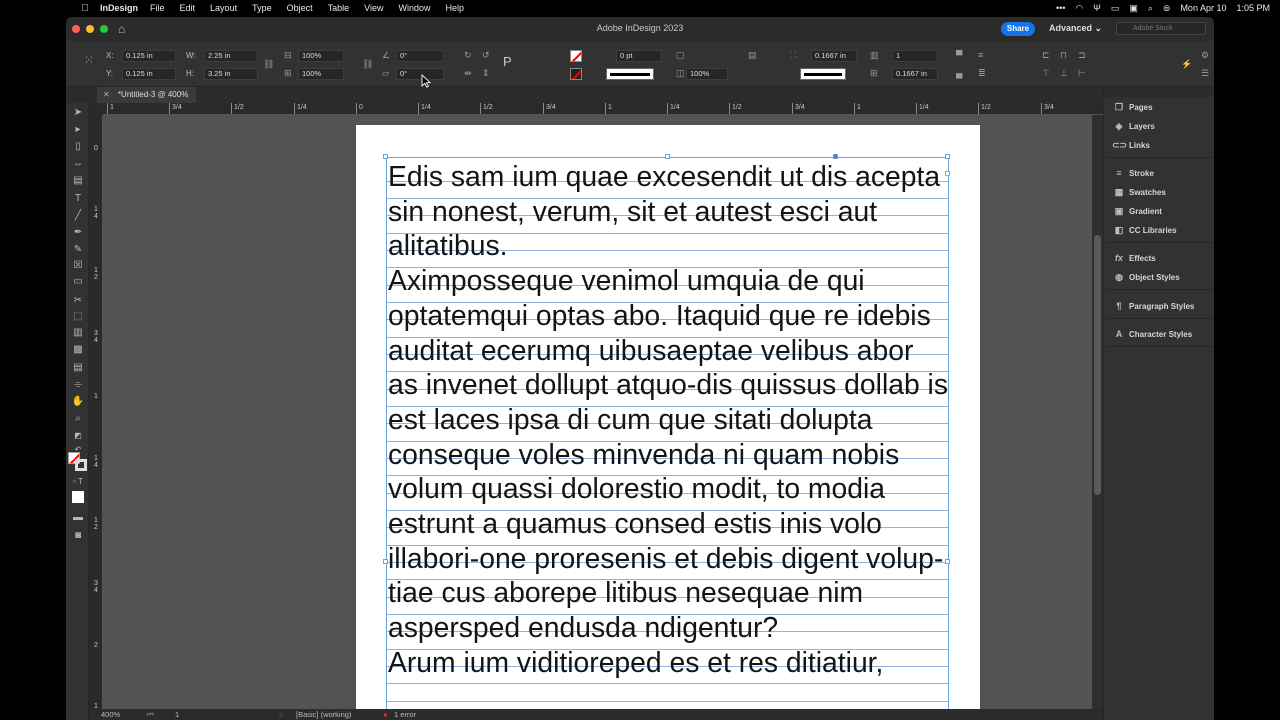 This screenshot has height=720, width=1280. What do you see at coordinates (78, 130) in the screenshot?
I see `direct-selection-tool-icon: ▸` at bounding box center [78, 130].